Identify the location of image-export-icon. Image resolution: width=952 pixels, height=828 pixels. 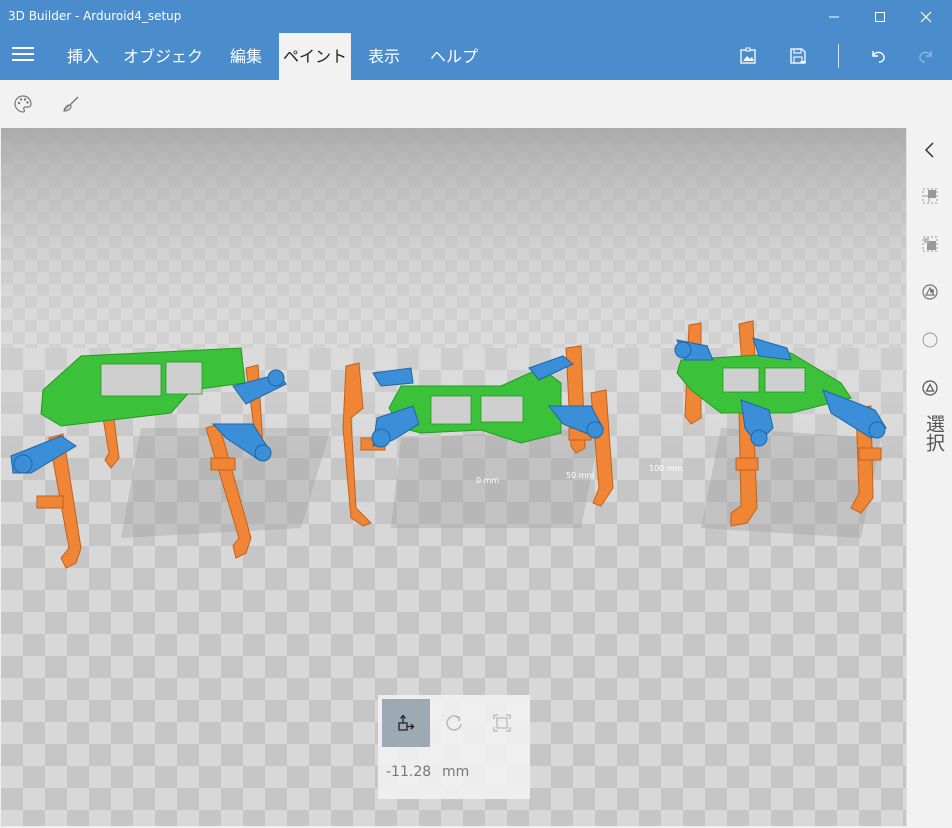
(748, 56).